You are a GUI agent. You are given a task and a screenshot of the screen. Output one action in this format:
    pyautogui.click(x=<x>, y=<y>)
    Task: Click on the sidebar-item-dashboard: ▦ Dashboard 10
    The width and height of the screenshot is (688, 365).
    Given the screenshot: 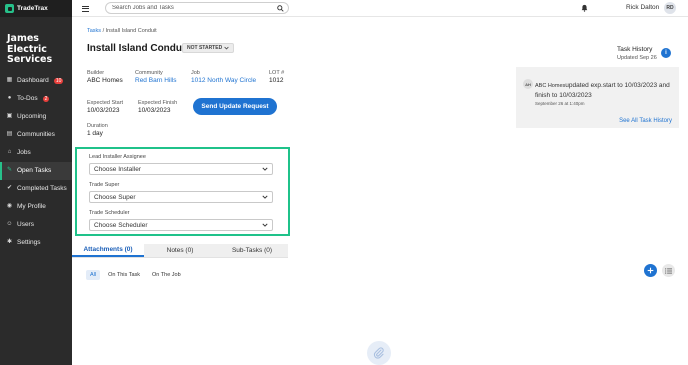 What is the action you would take?
    pyautogui.click(x=36, y=81)
    